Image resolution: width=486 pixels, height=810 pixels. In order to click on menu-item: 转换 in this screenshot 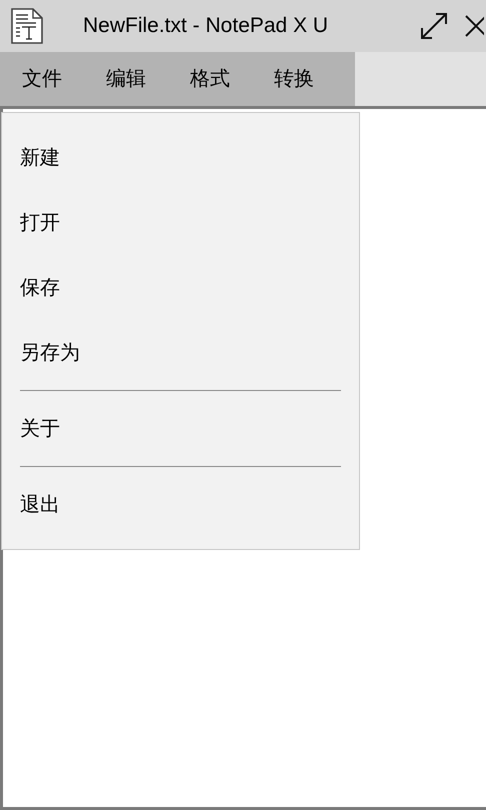, I will do `click(294, 79)`.